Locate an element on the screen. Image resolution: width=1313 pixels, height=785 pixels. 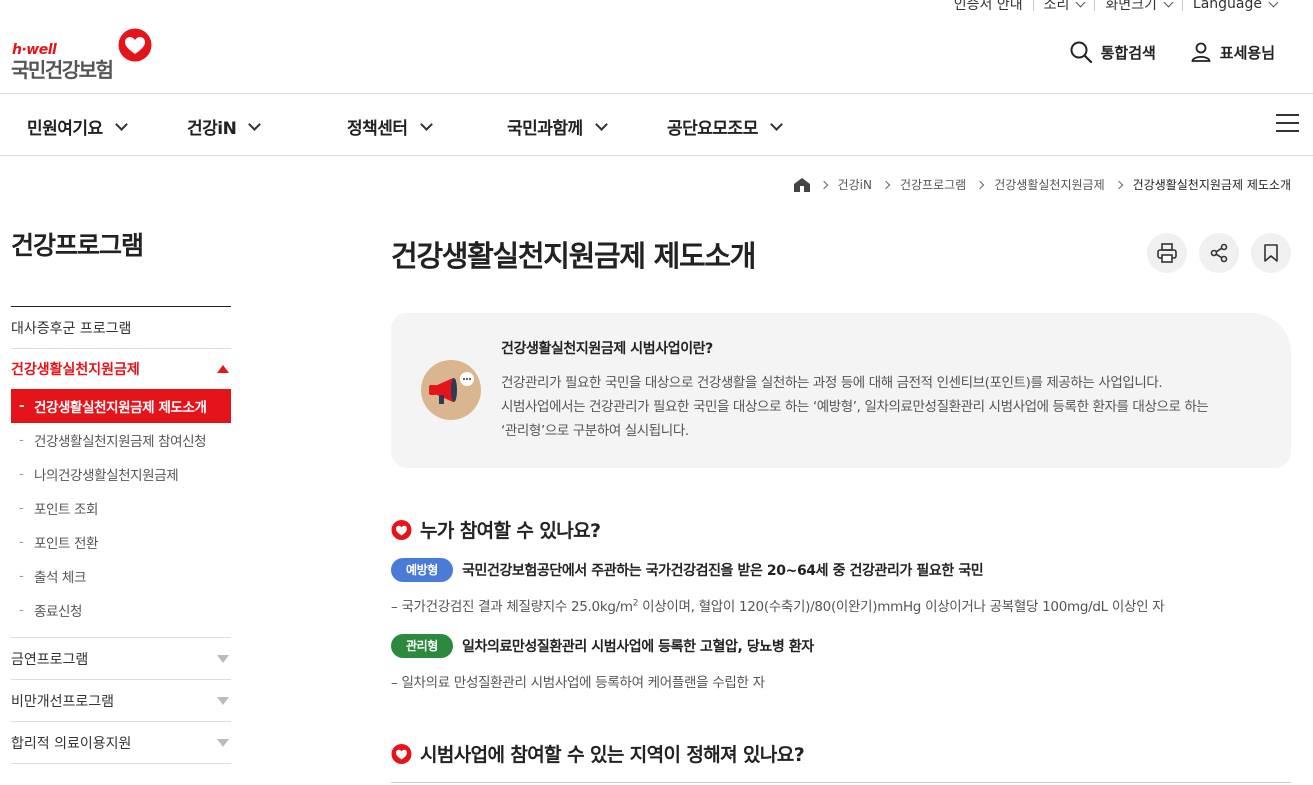
integrated-search-button: 통합검색 is located at coordinates (1112, 52).